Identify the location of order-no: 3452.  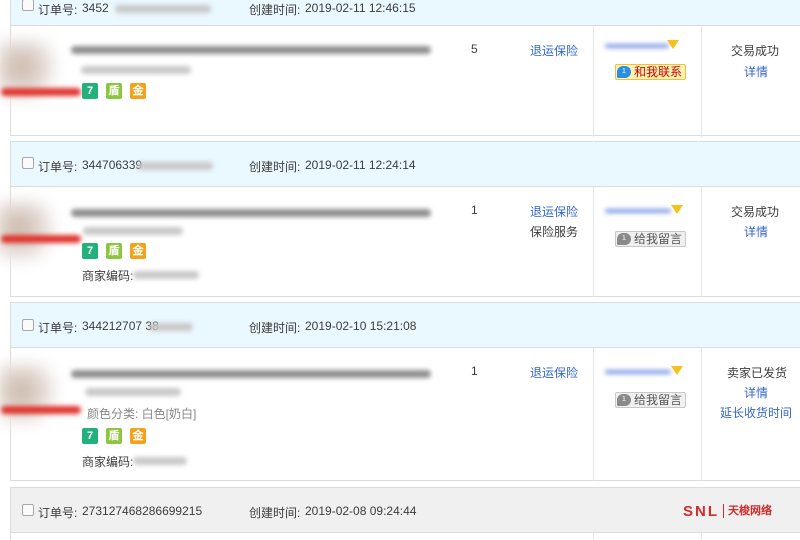
(95, 8).